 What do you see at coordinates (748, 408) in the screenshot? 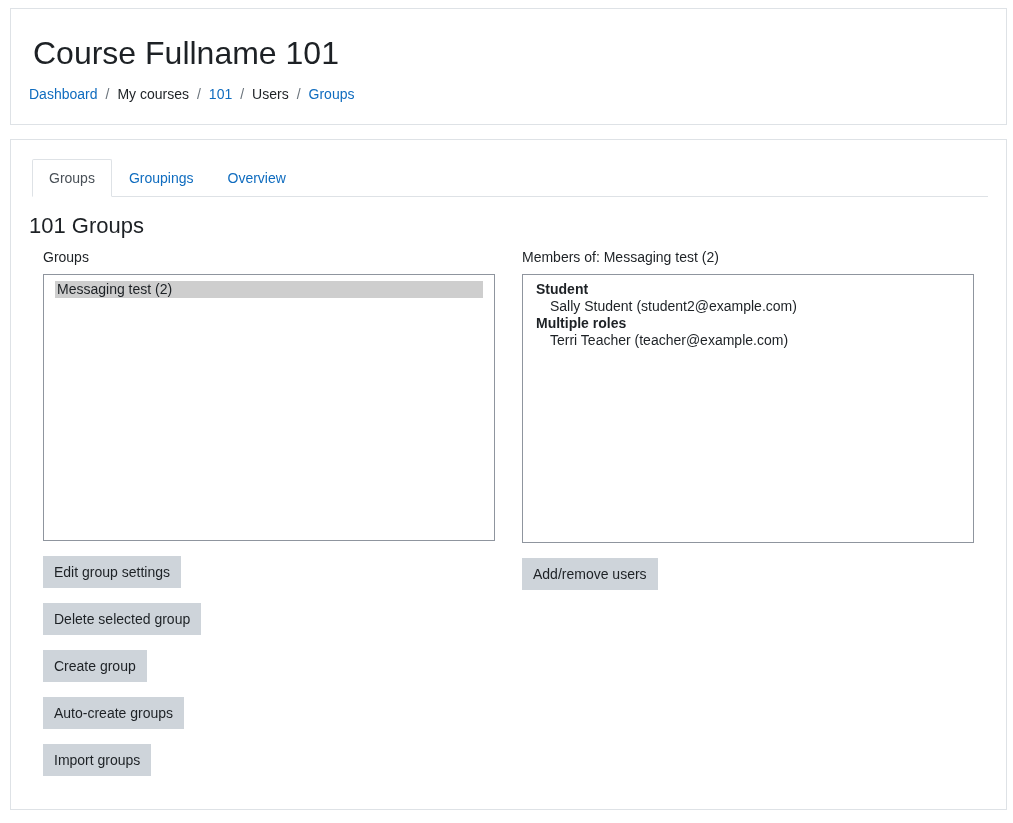
I see `members-listbox: Student Sally Student (student2@example.com) Multiple roles Terri Teacher (teacher@example.com)` at bounding box center [748, 408].